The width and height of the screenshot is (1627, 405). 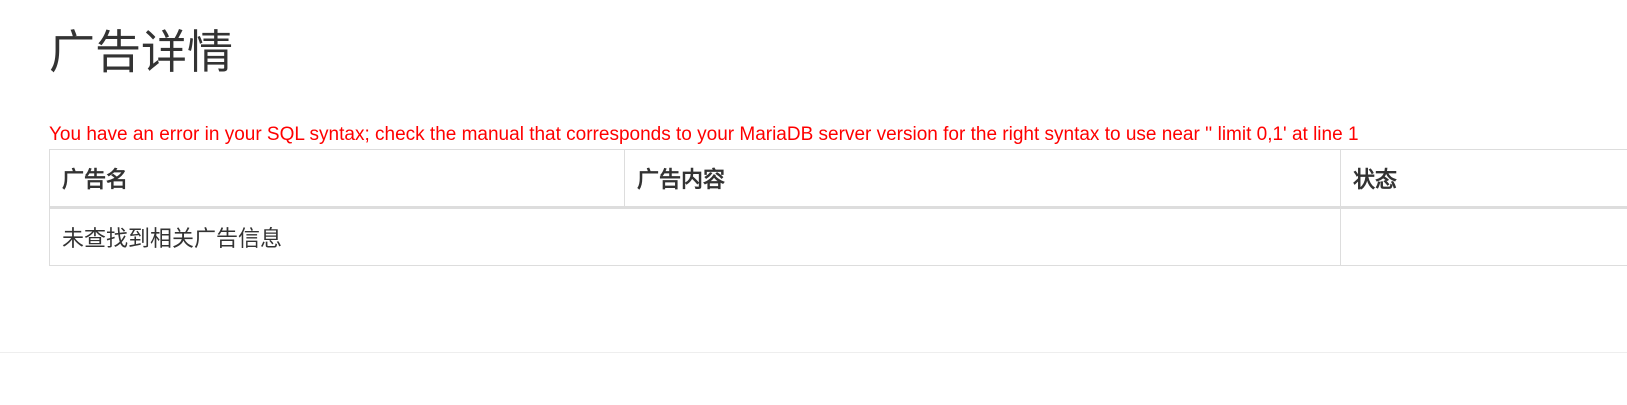 What do you see at coordinates (813, 352) in the screenshot?
I see `footer-divider` at bounding box center [813, 352].